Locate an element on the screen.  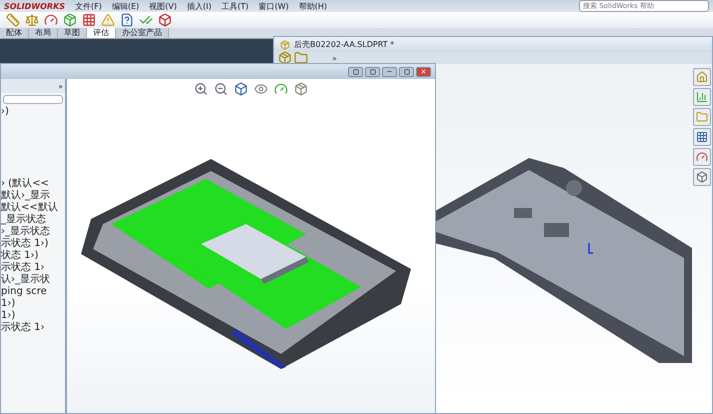
menu-item: 文件(F) is located at coordinates (88, 6).